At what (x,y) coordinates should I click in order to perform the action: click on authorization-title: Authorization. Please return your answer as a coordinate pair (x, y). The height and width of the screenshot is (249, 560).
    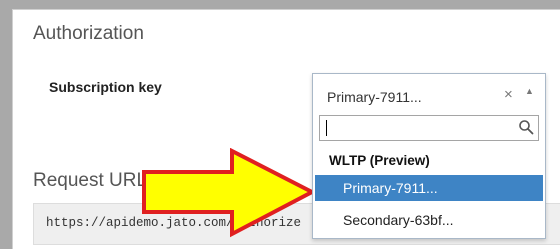
    Looking at the image, I should click on (88, 33).